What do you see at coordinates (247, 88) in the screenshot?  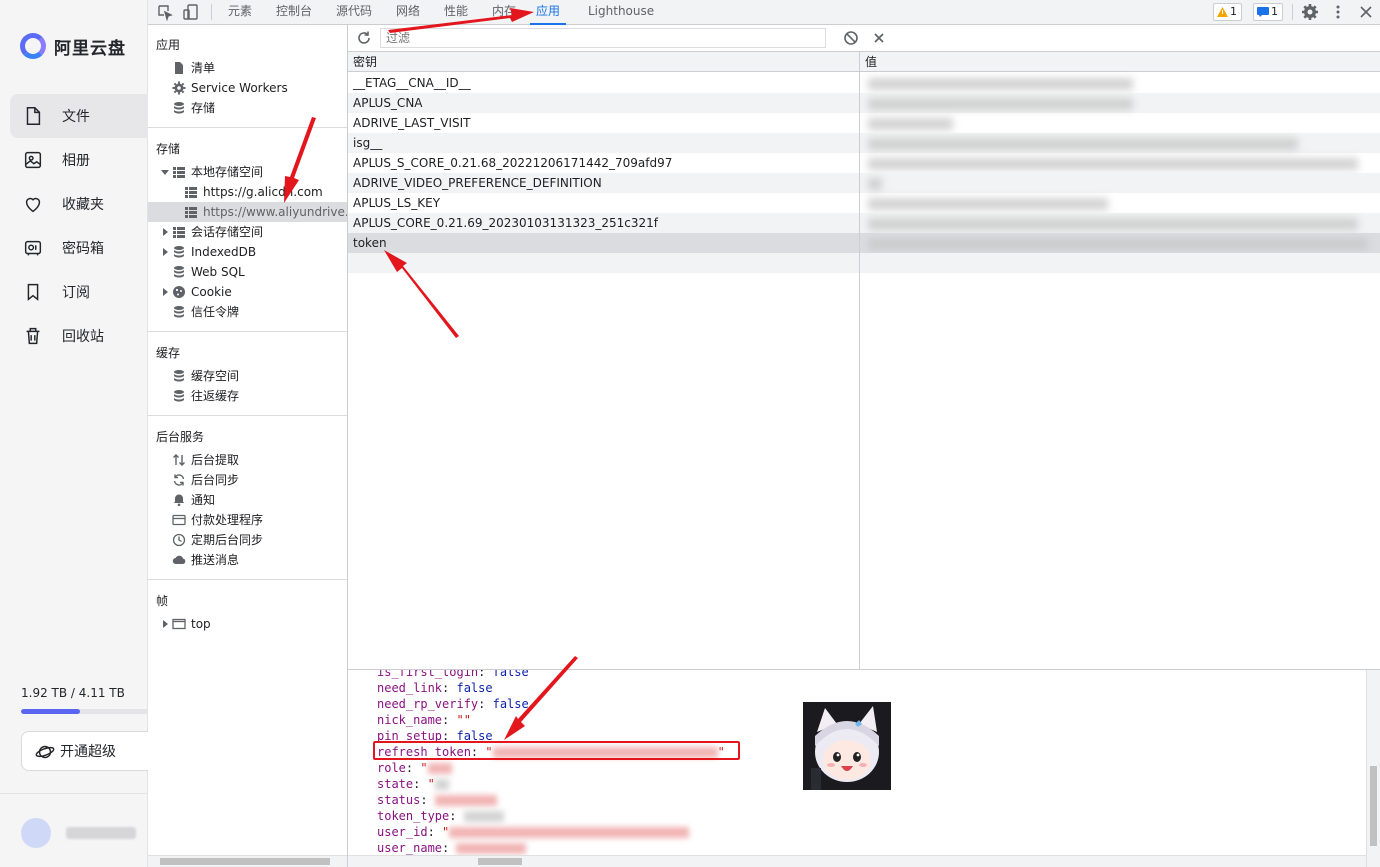 I see `tree-item-service-workers: Service Workers` at bounding box center [247, 88].